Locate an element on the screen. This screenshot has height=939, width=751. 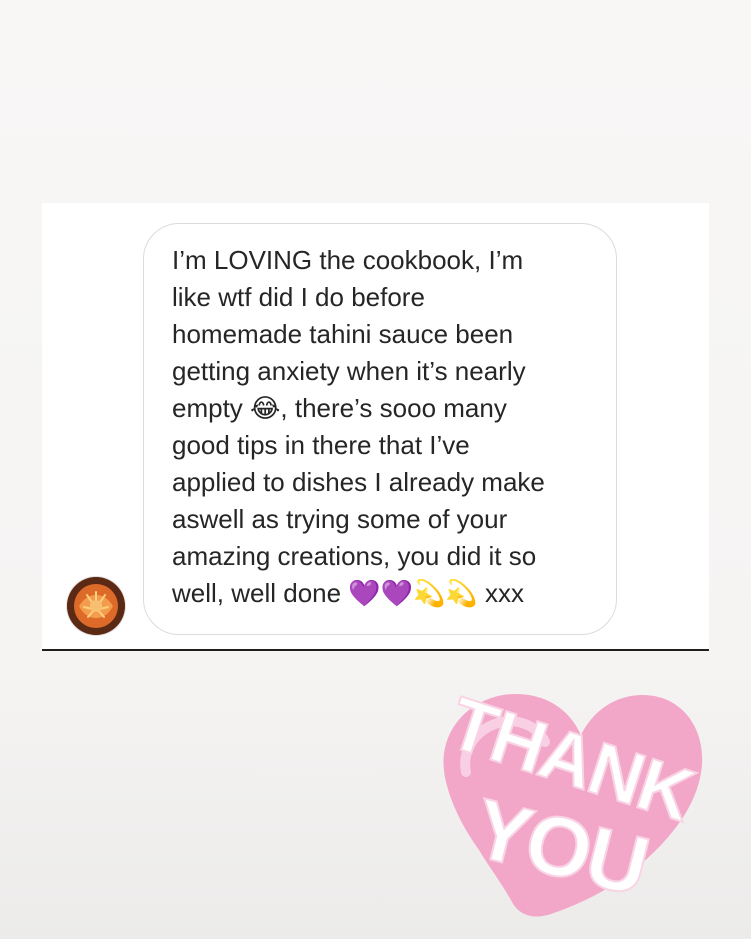
avatar is located at coordinates (96, 606).